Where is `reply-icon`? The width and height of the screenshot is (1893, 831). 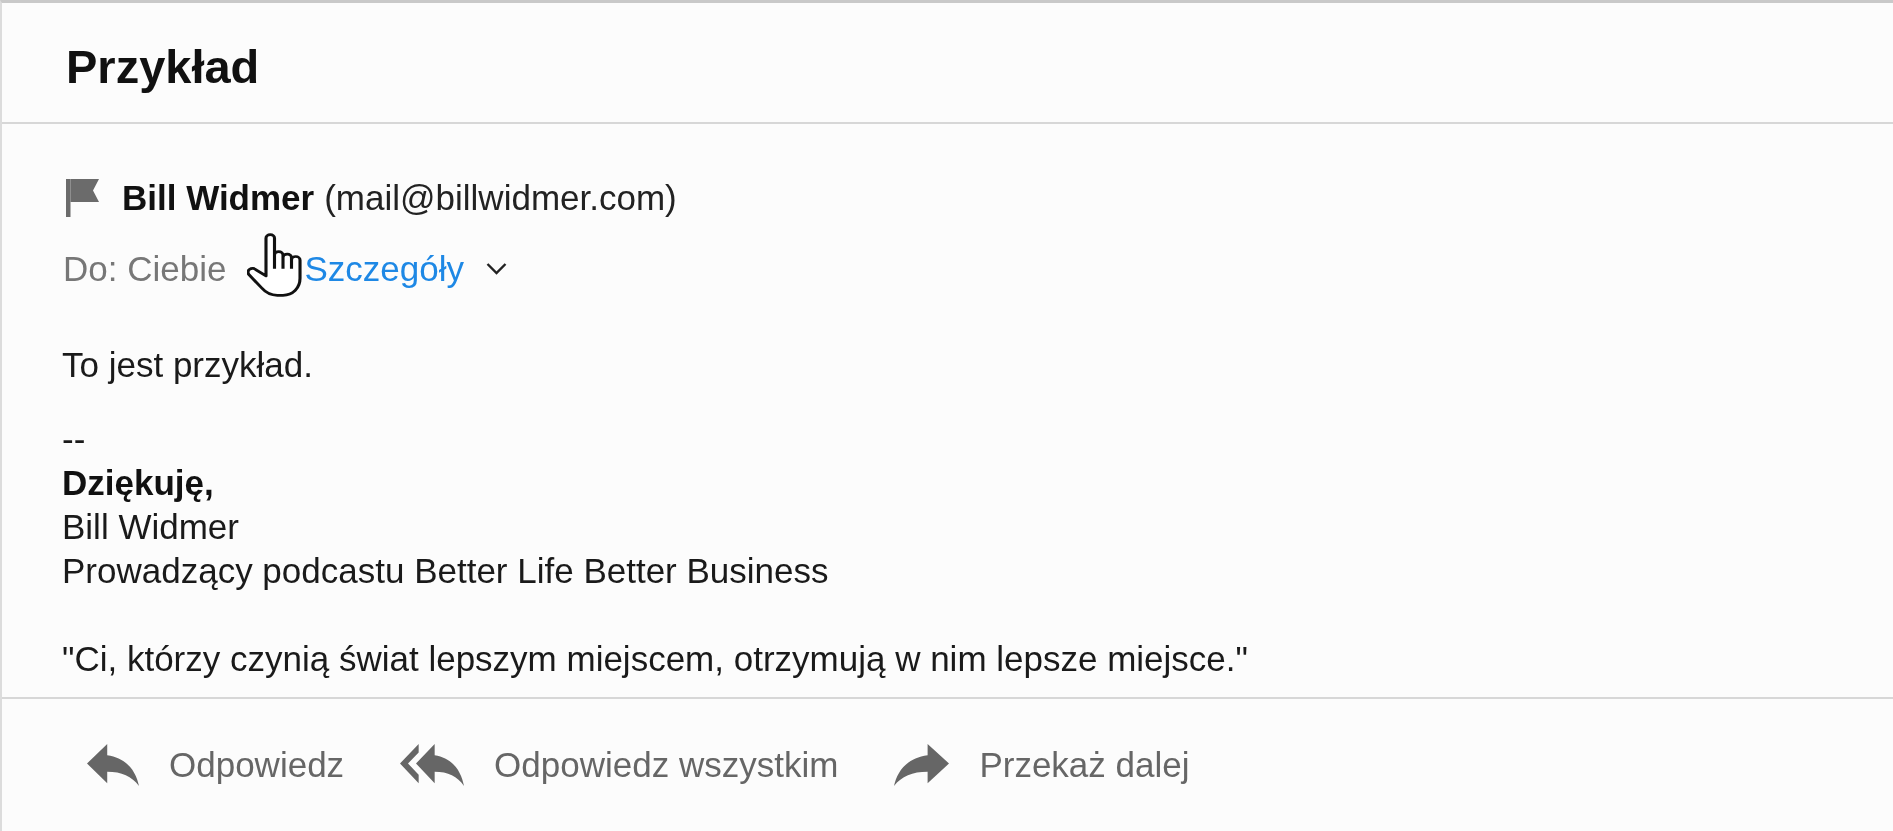 reply-icon is located at coordinates (113, 765).